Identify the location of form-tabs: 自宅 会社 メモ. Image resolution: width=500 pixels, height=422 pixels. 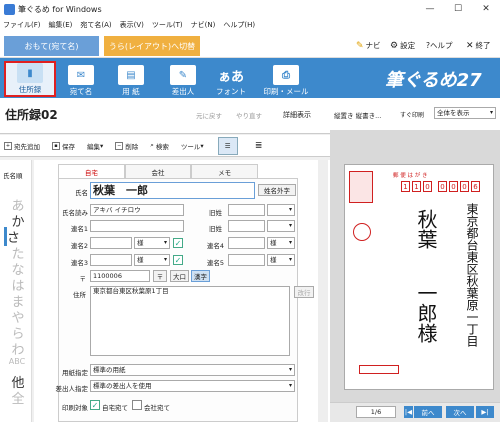
(158, 171).